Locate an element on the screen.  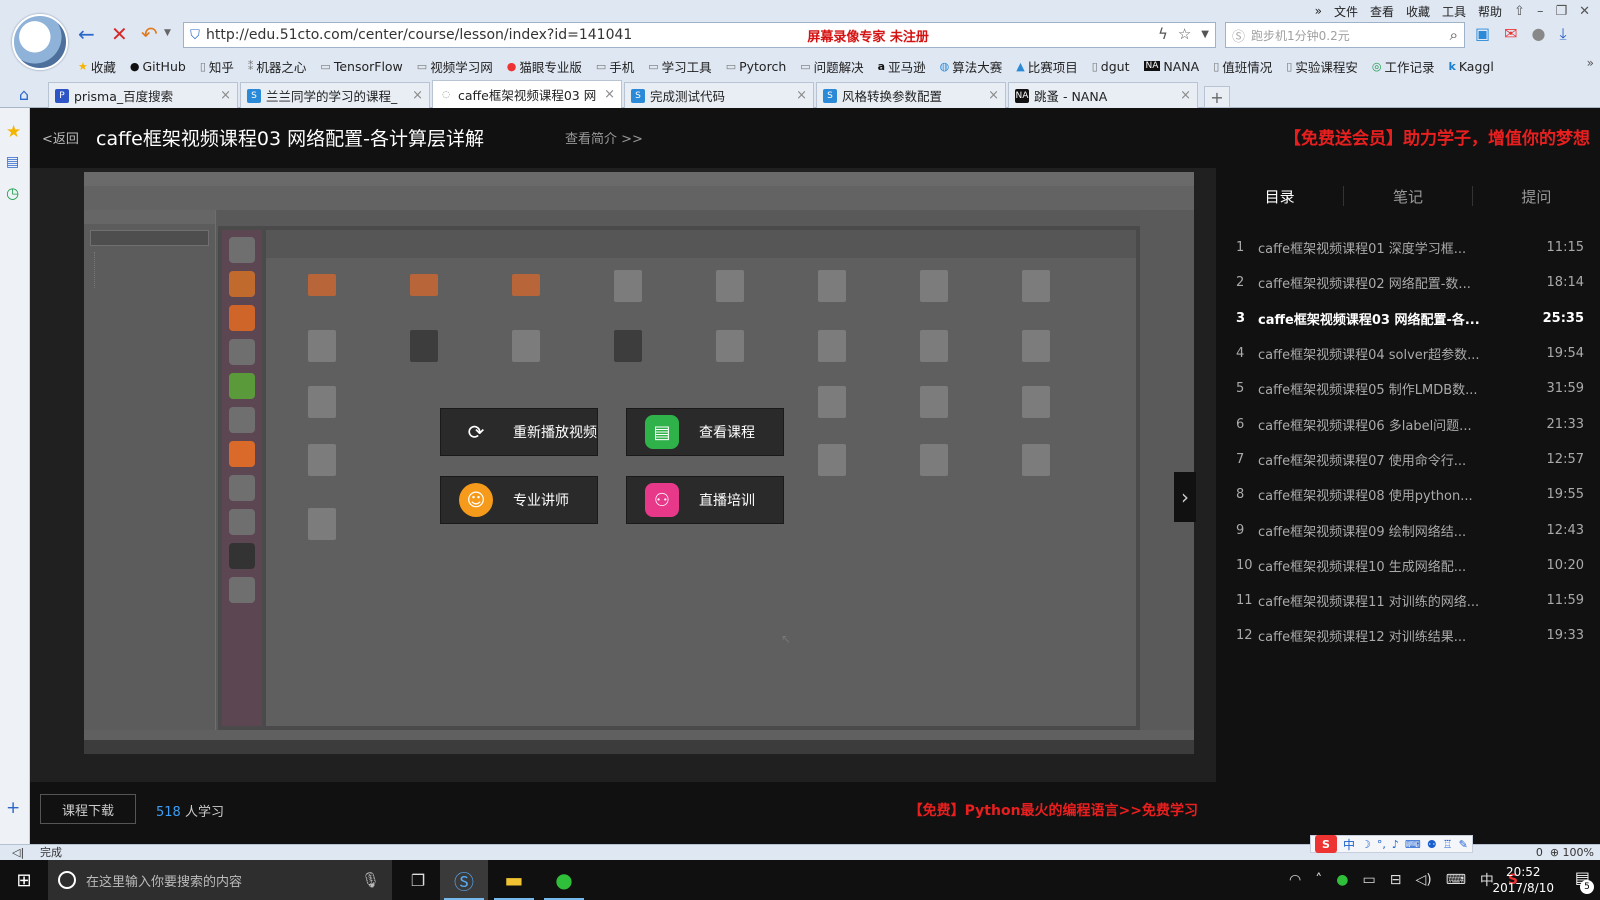
restore-button: ❐ is located at coordinates (1561, 11).